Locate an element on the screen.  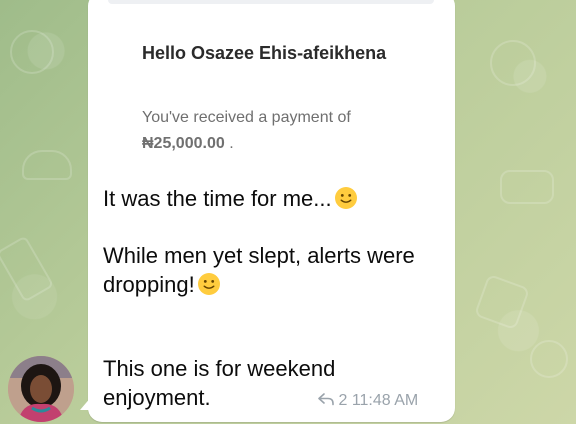
sender-avatar is located at coordinates (41, 389).